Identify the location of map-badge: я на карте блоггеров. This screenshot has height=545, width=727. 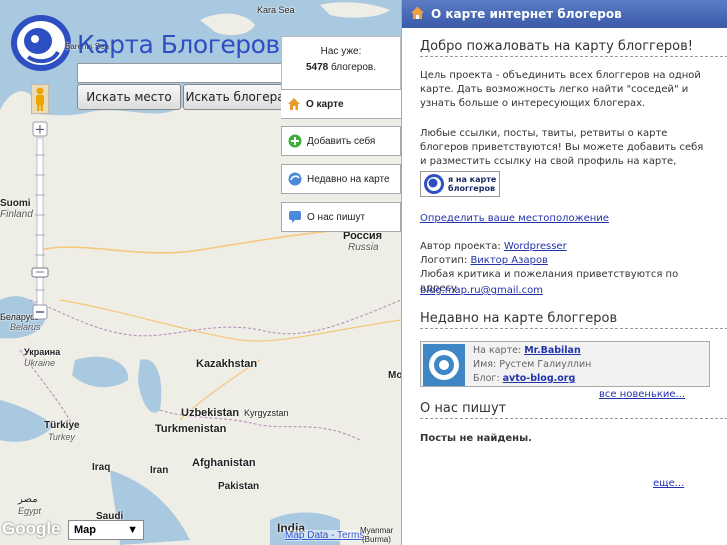
(460, 184).